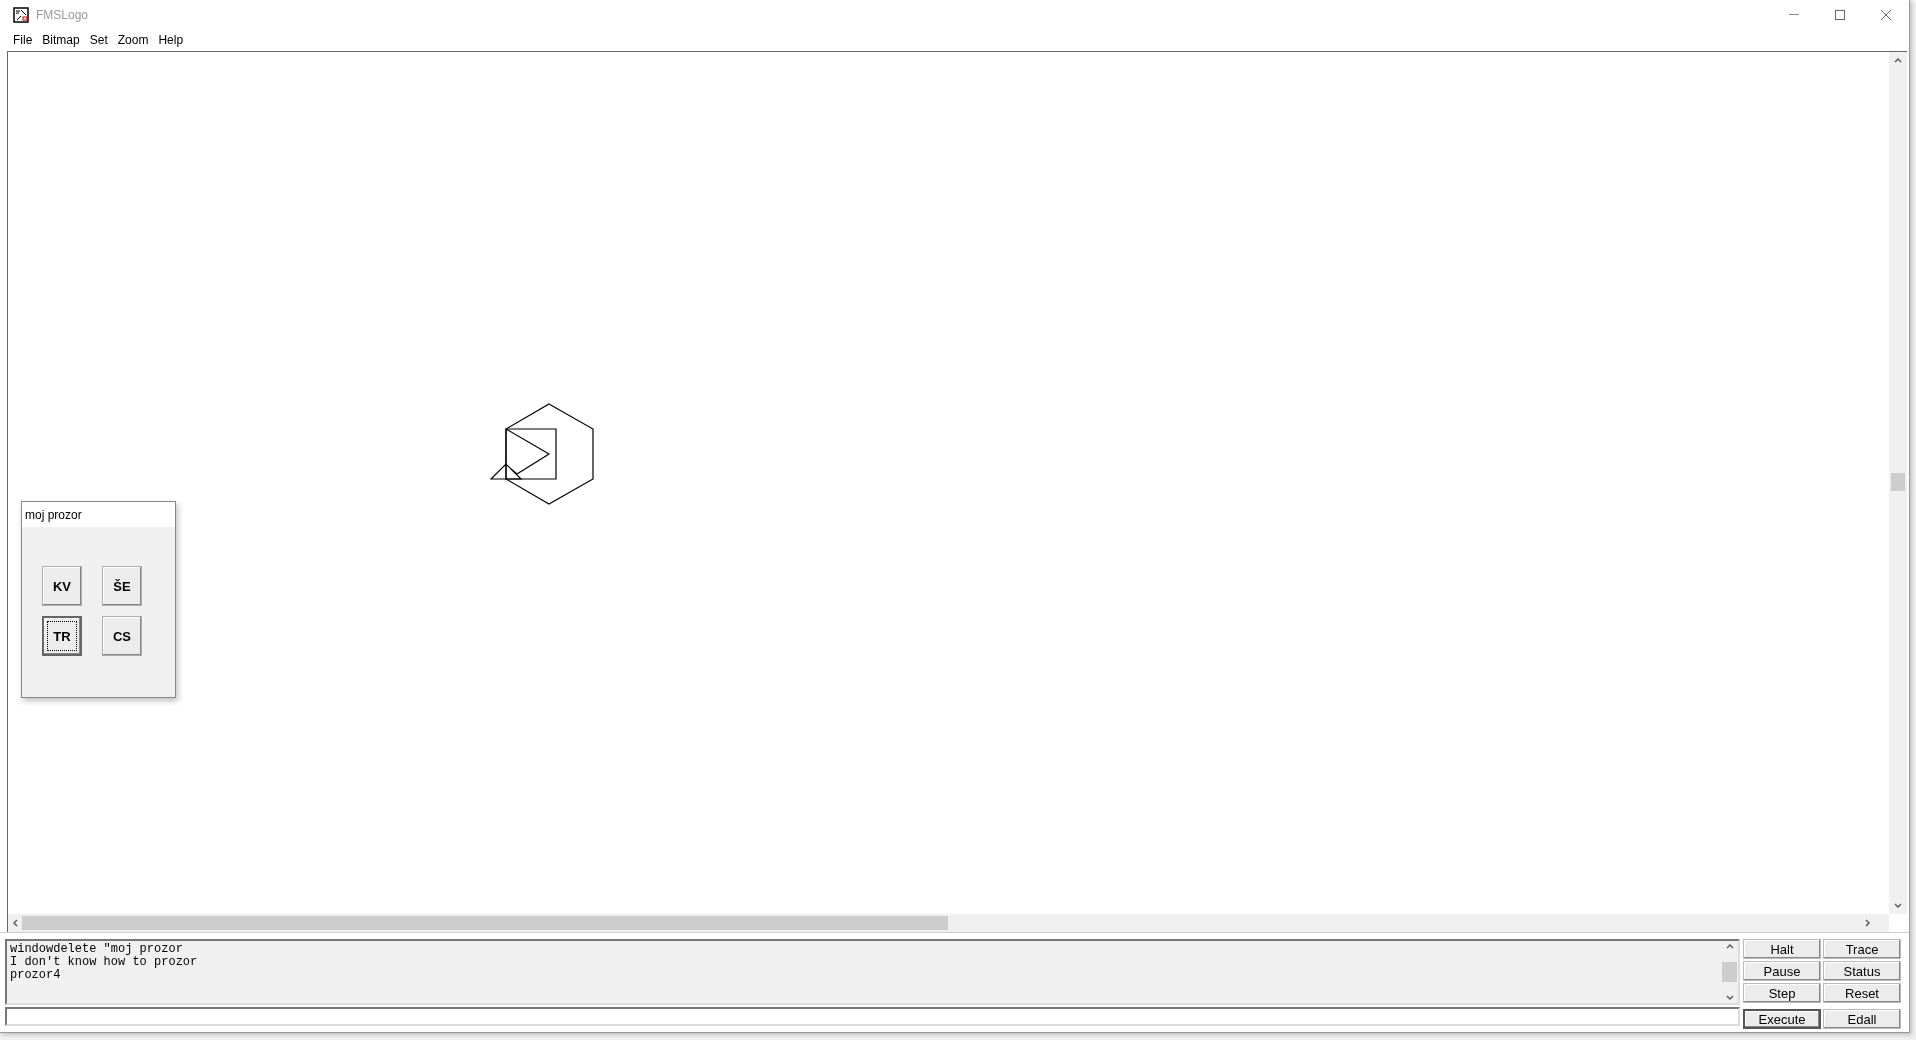  Describe the element at coordinates (122, 586) in the screenshot. I see `dialog-button: ŠE` at that location.